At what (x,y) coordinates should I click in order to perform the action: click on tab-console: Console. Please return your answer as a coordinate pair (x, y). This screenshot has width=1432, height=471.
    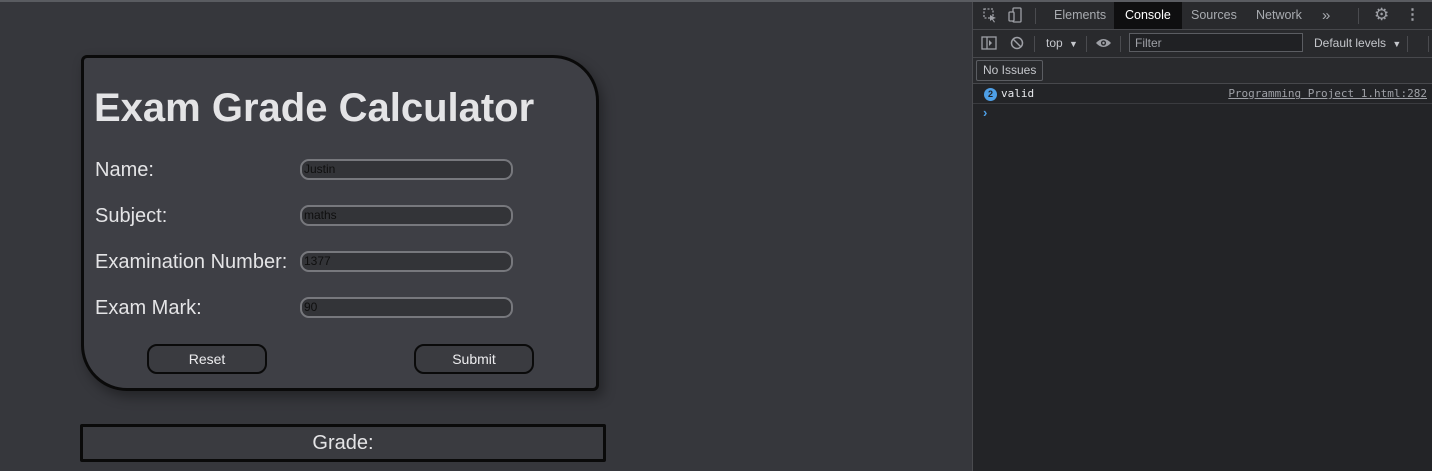
    Looking at the image, I should click on (1148, 15).